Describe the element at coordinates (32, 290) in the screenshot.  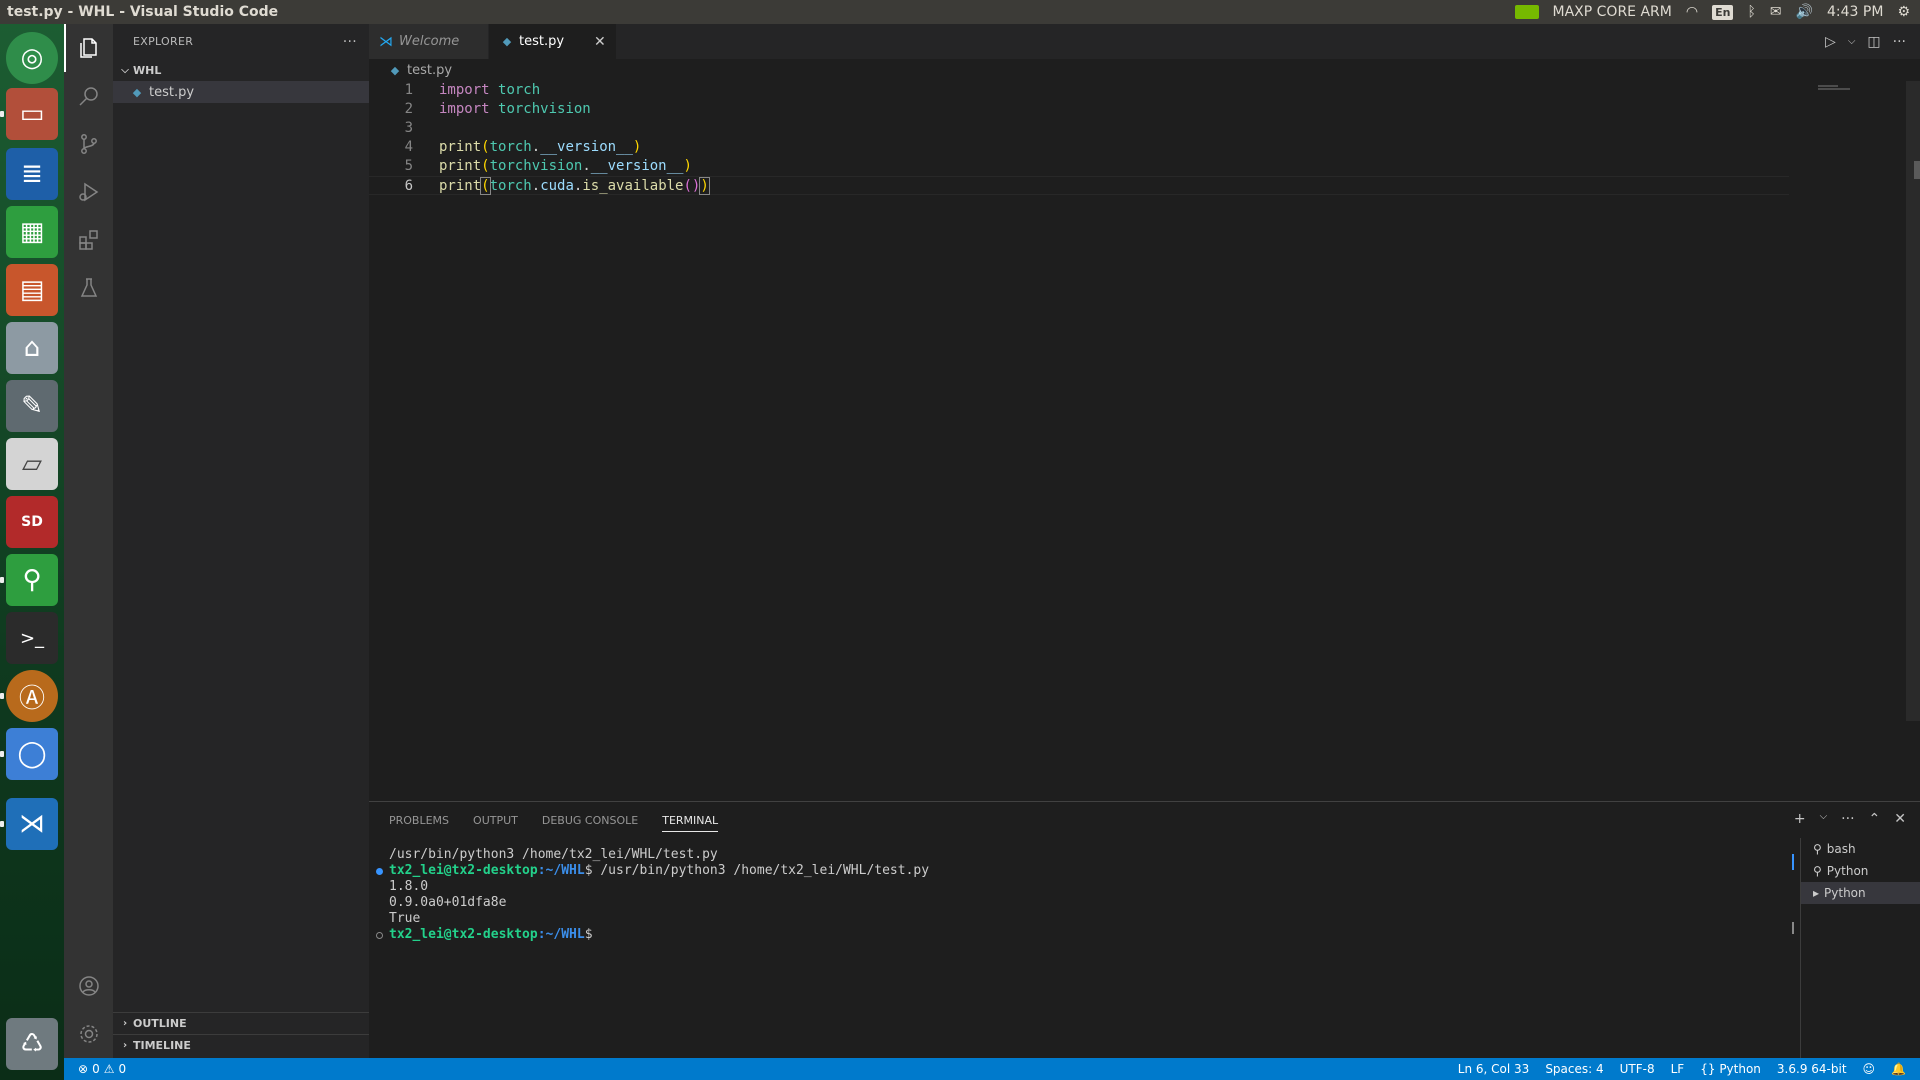
I see `impress-icon: ▤` at that location.